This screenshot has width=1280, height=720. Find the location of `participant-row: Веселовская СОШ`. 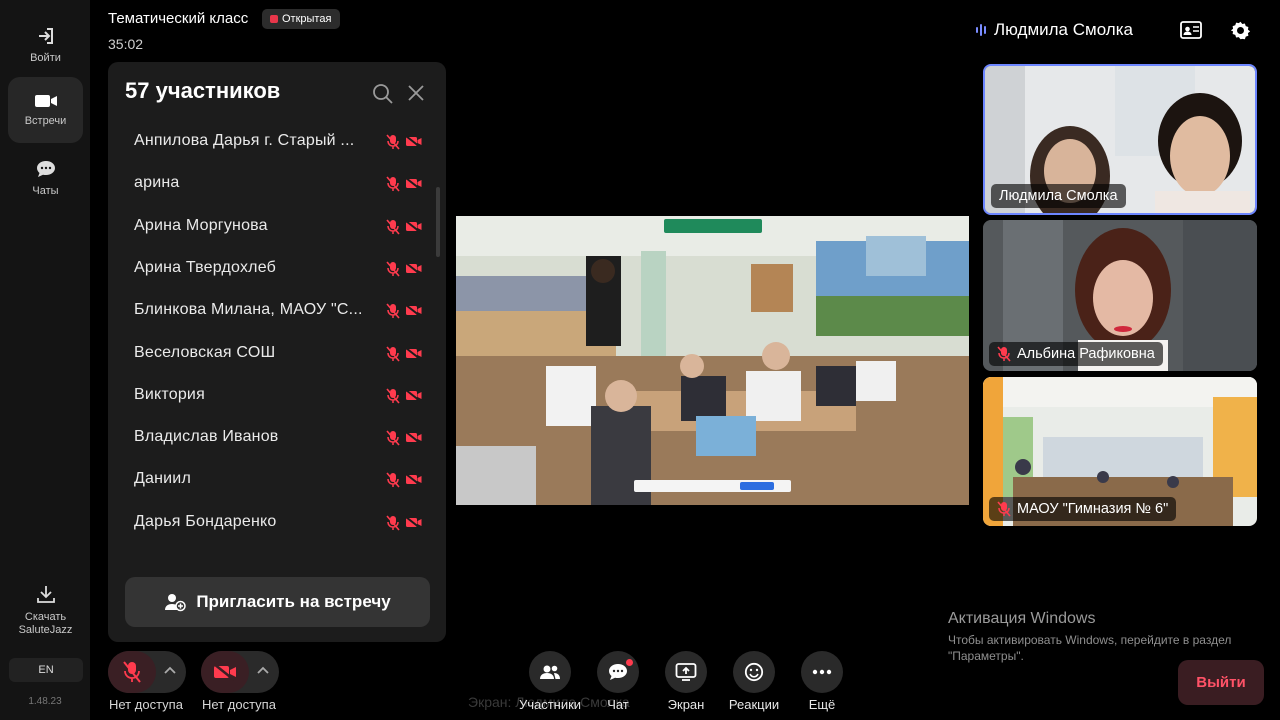

participant-row: Веселовская СОШ is located at coordinates (268, 355).